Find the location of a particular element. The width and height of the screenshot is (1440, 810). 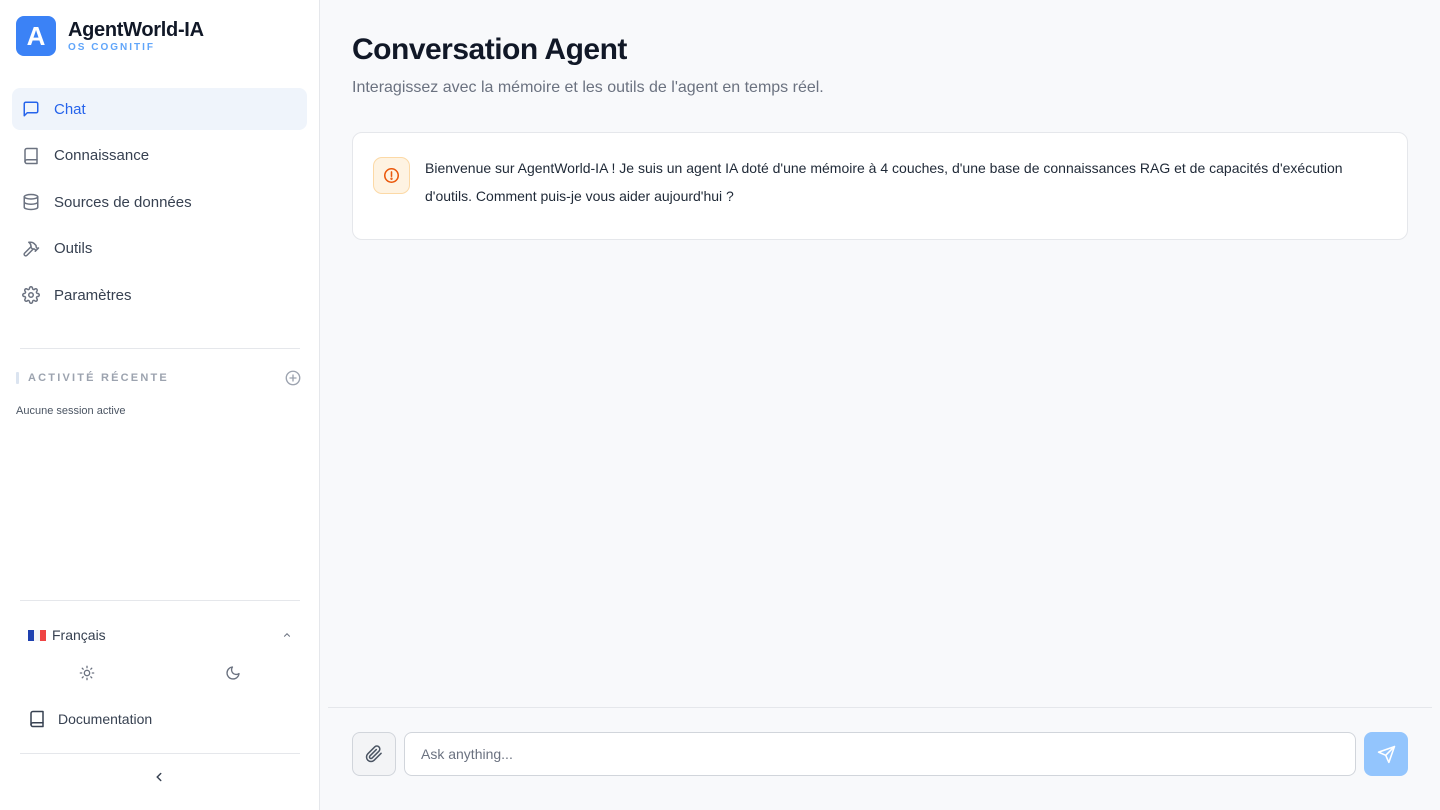

composer-divider is located at coordinates (880, 707).